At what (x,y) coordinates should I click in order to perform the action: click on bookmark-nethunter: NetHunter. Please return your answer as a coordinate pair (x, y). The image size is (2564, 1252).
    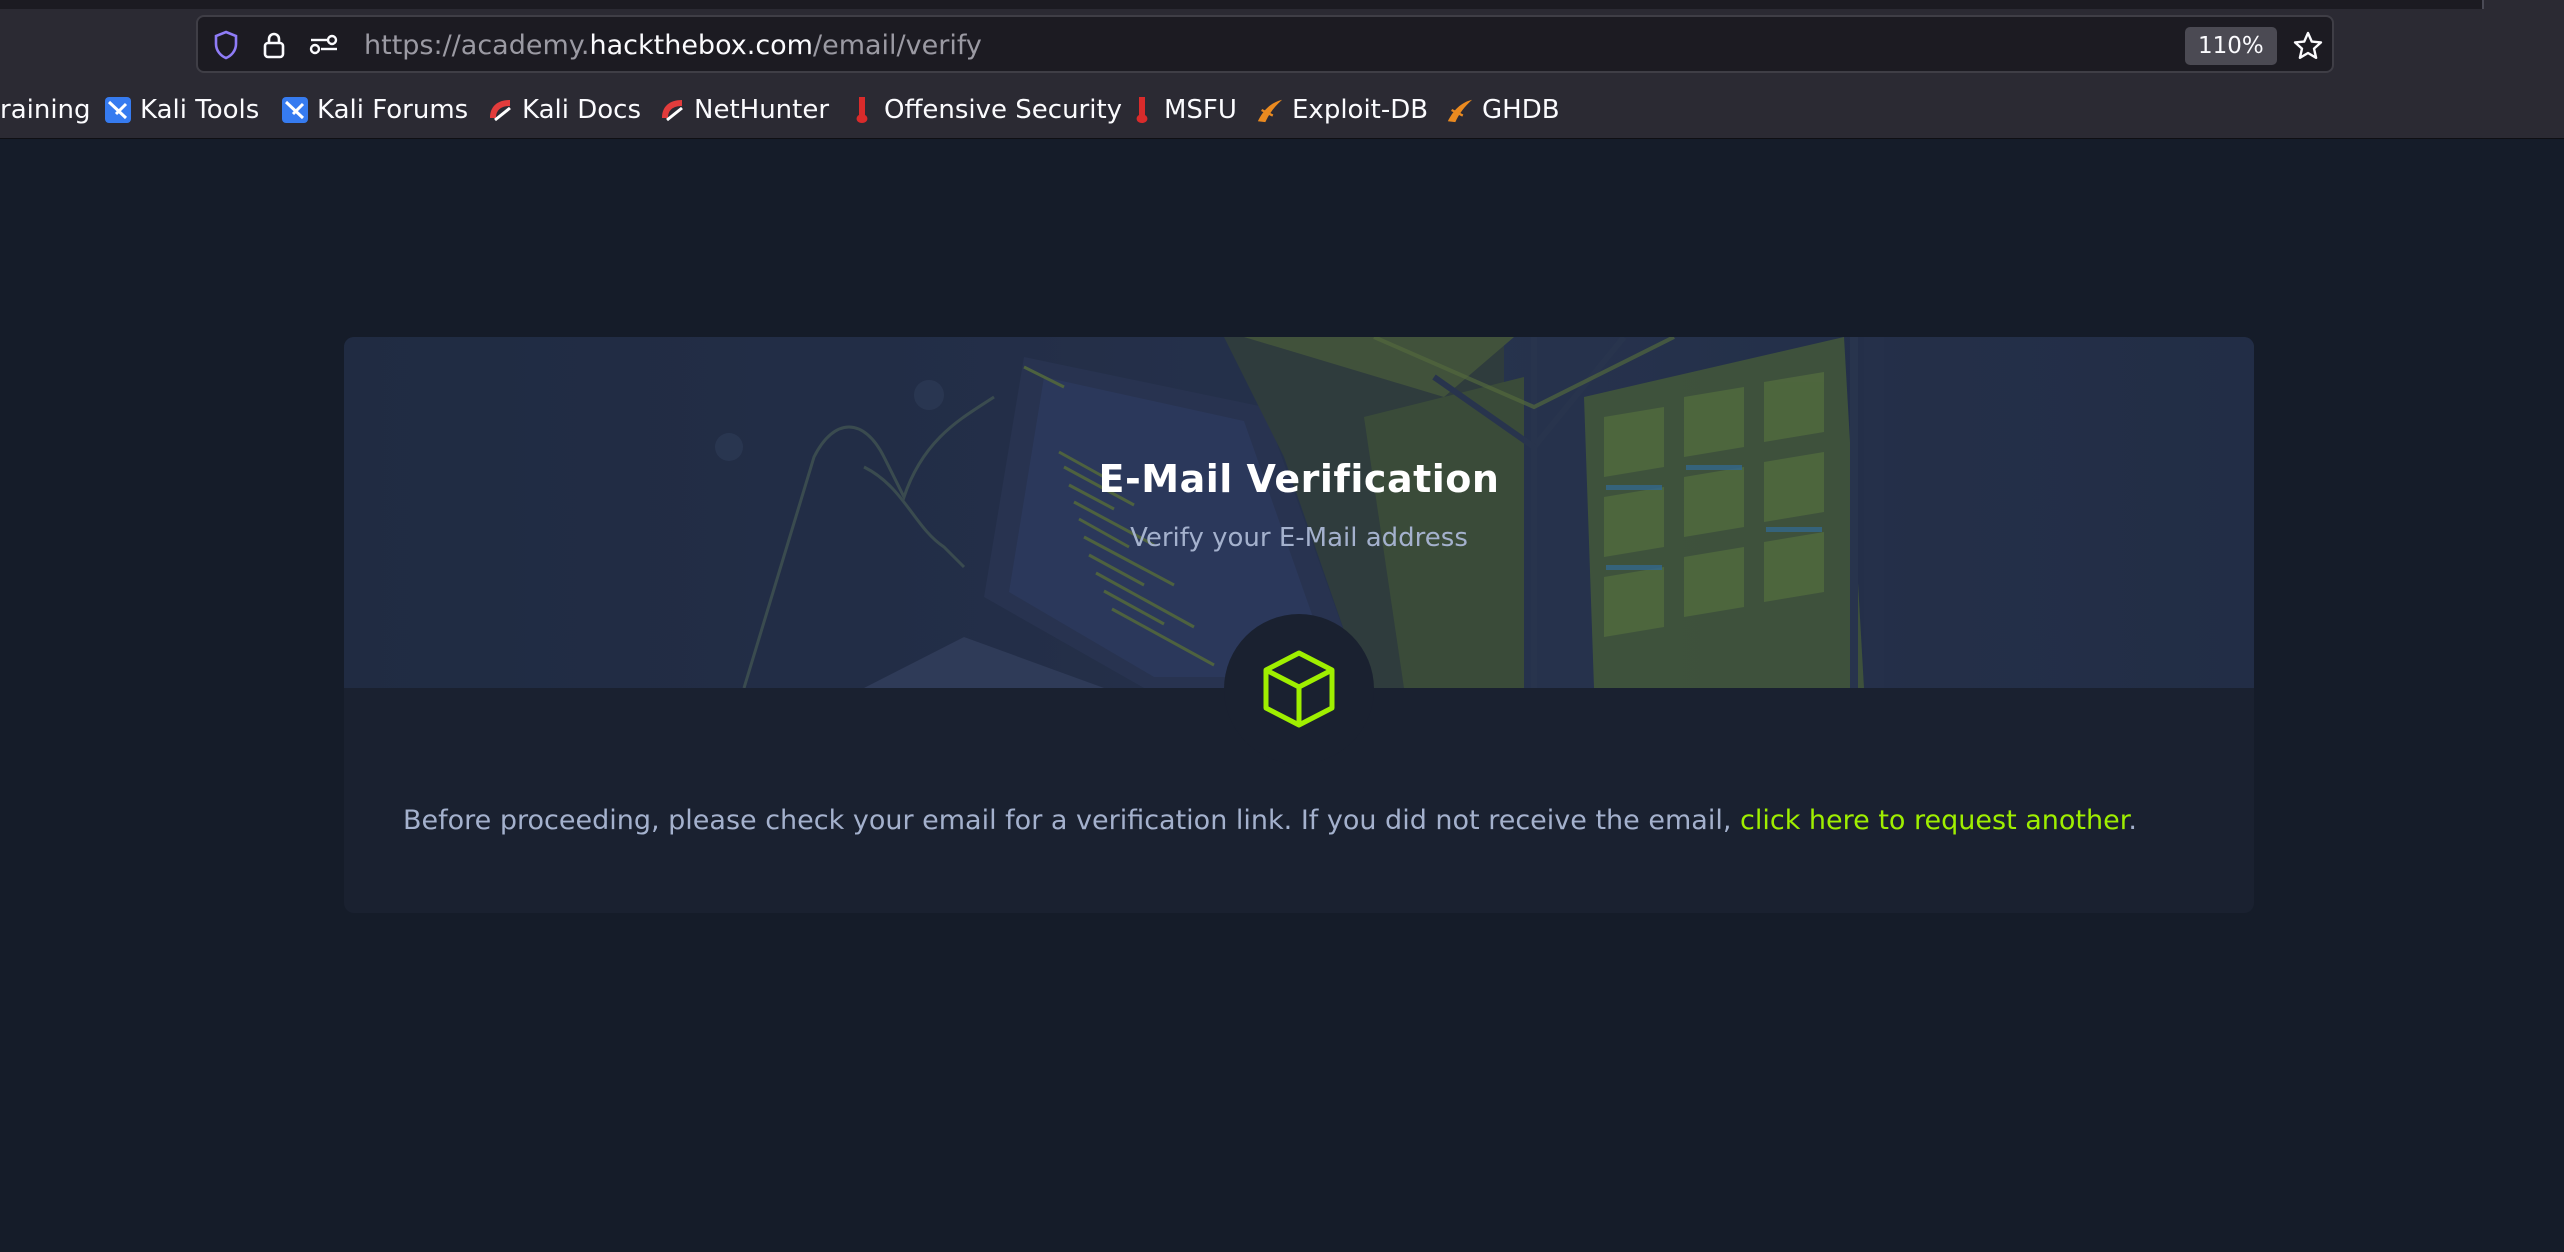
    Looking at the image, I should click on (743, 110).